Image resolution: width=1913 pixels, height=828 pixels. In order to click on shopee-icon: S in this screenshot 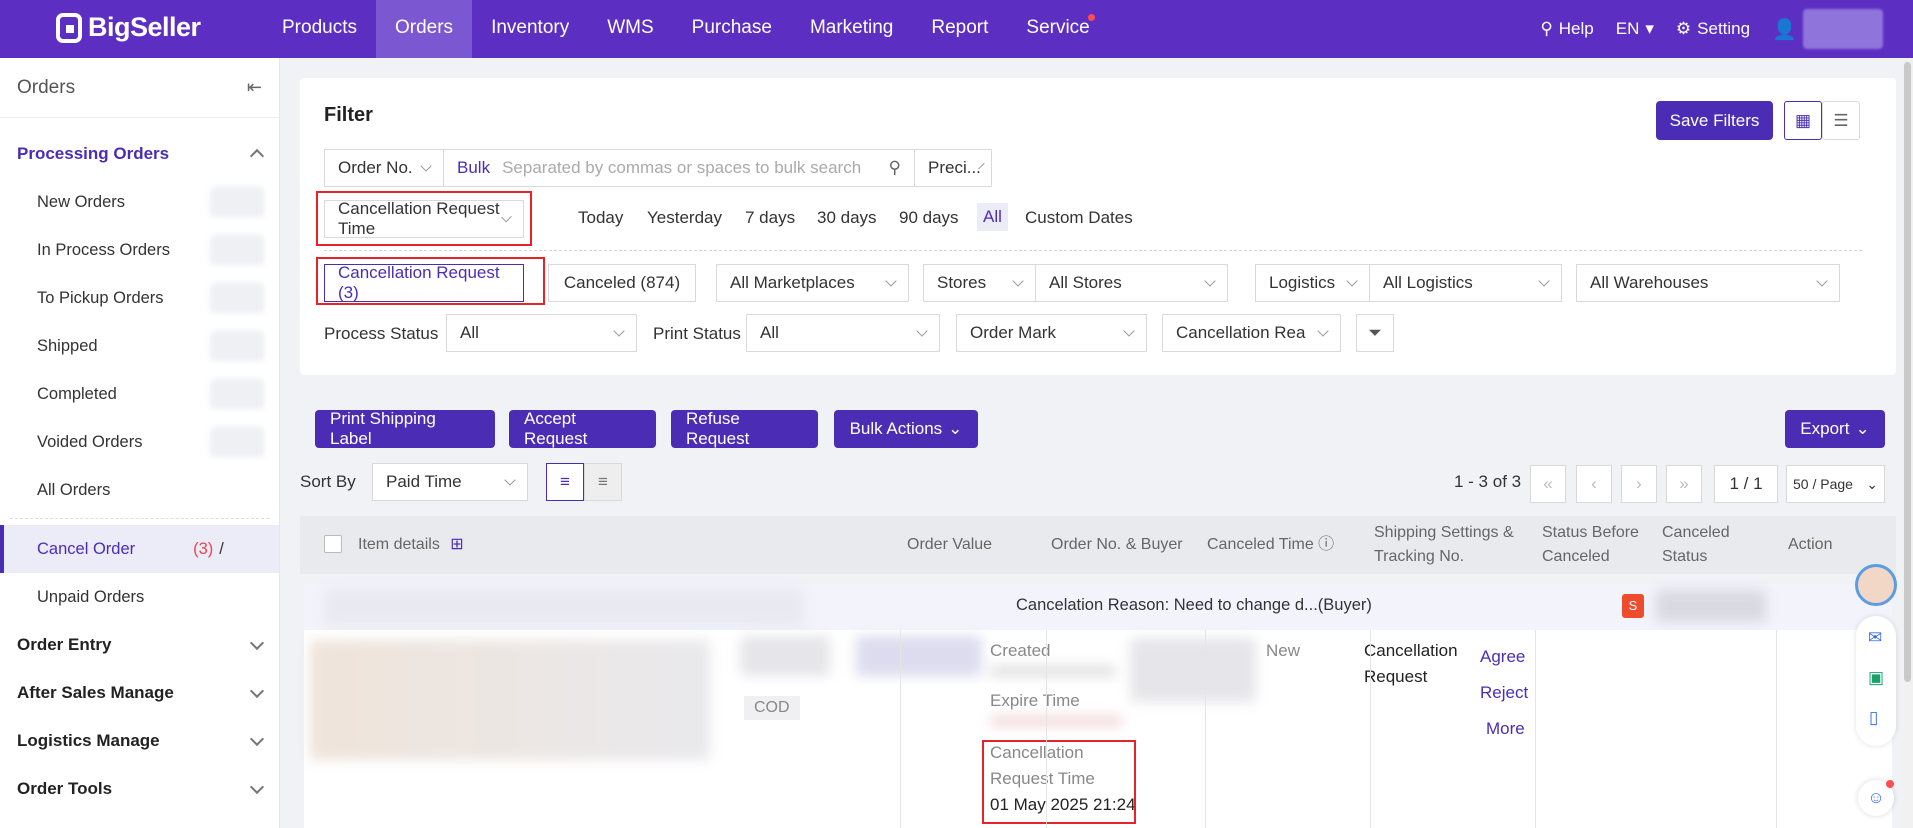, I will do `click(1633, 606)`.